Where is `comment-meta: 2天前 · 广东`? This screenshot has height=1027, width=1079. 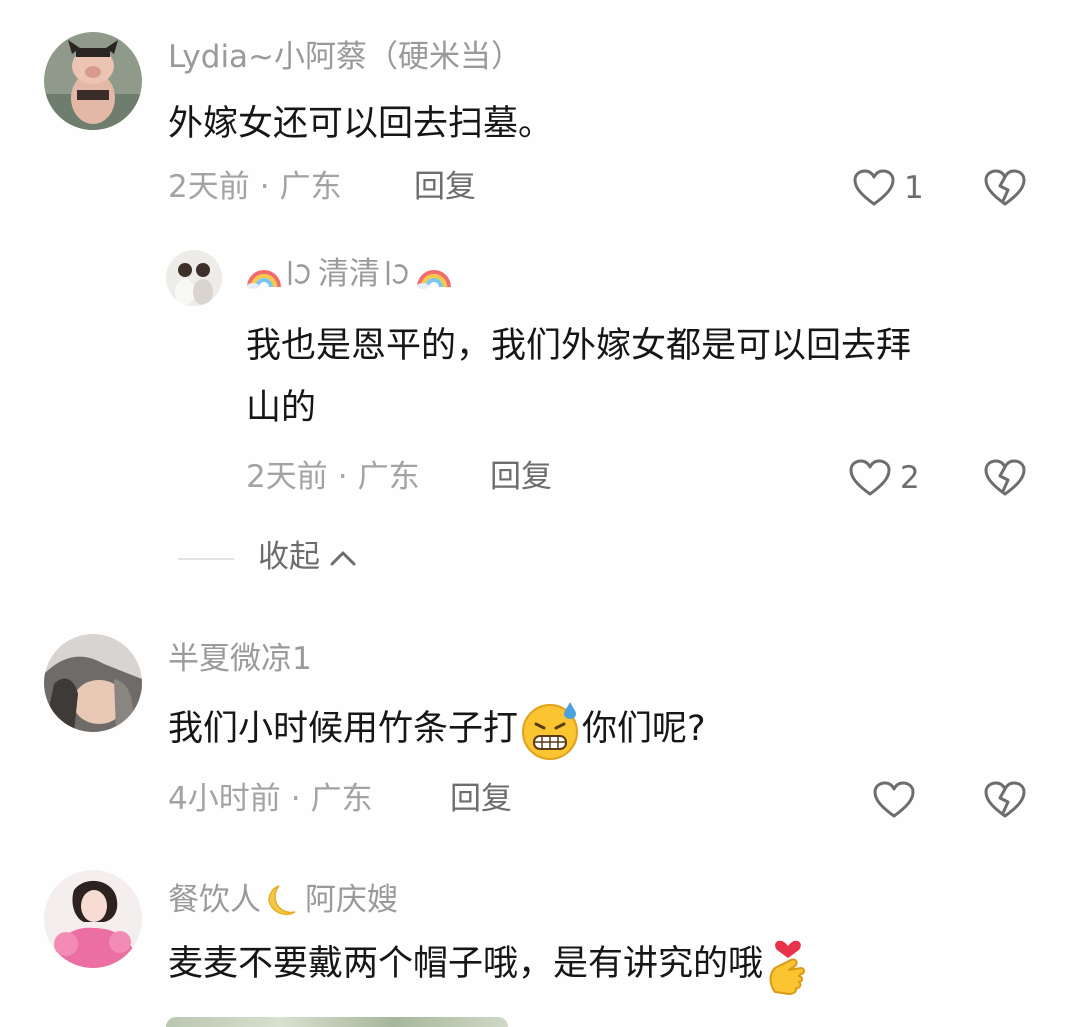 comment-meta: 2天前 · 广东 is located at coordinates (255, 187).